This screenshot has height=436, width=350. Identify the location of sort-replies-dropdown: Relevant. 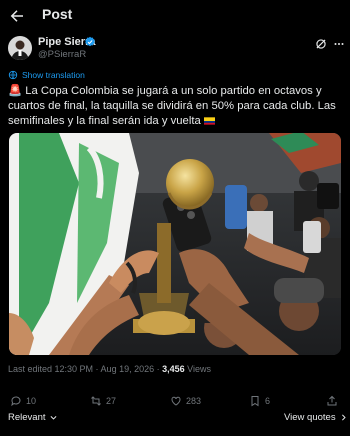
(33, 417).